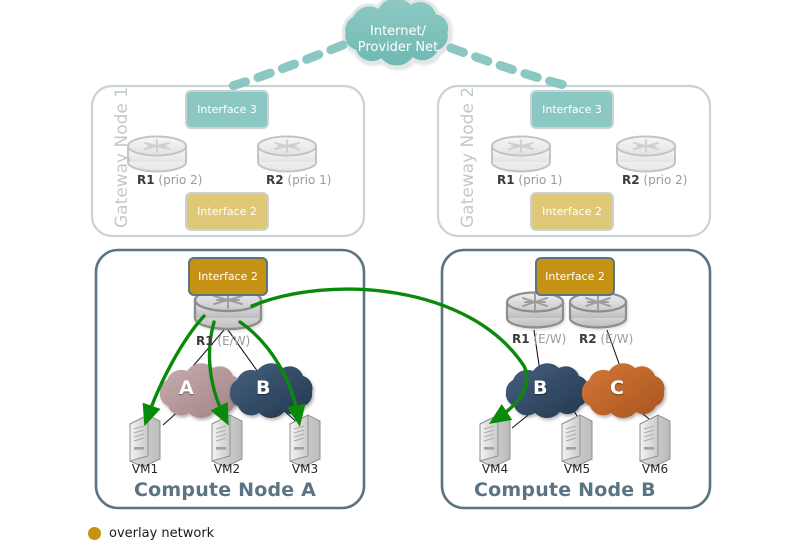 The width and height of the screenshot is (794, 560). I want to click on legend: overlay network, so click(151, 533).